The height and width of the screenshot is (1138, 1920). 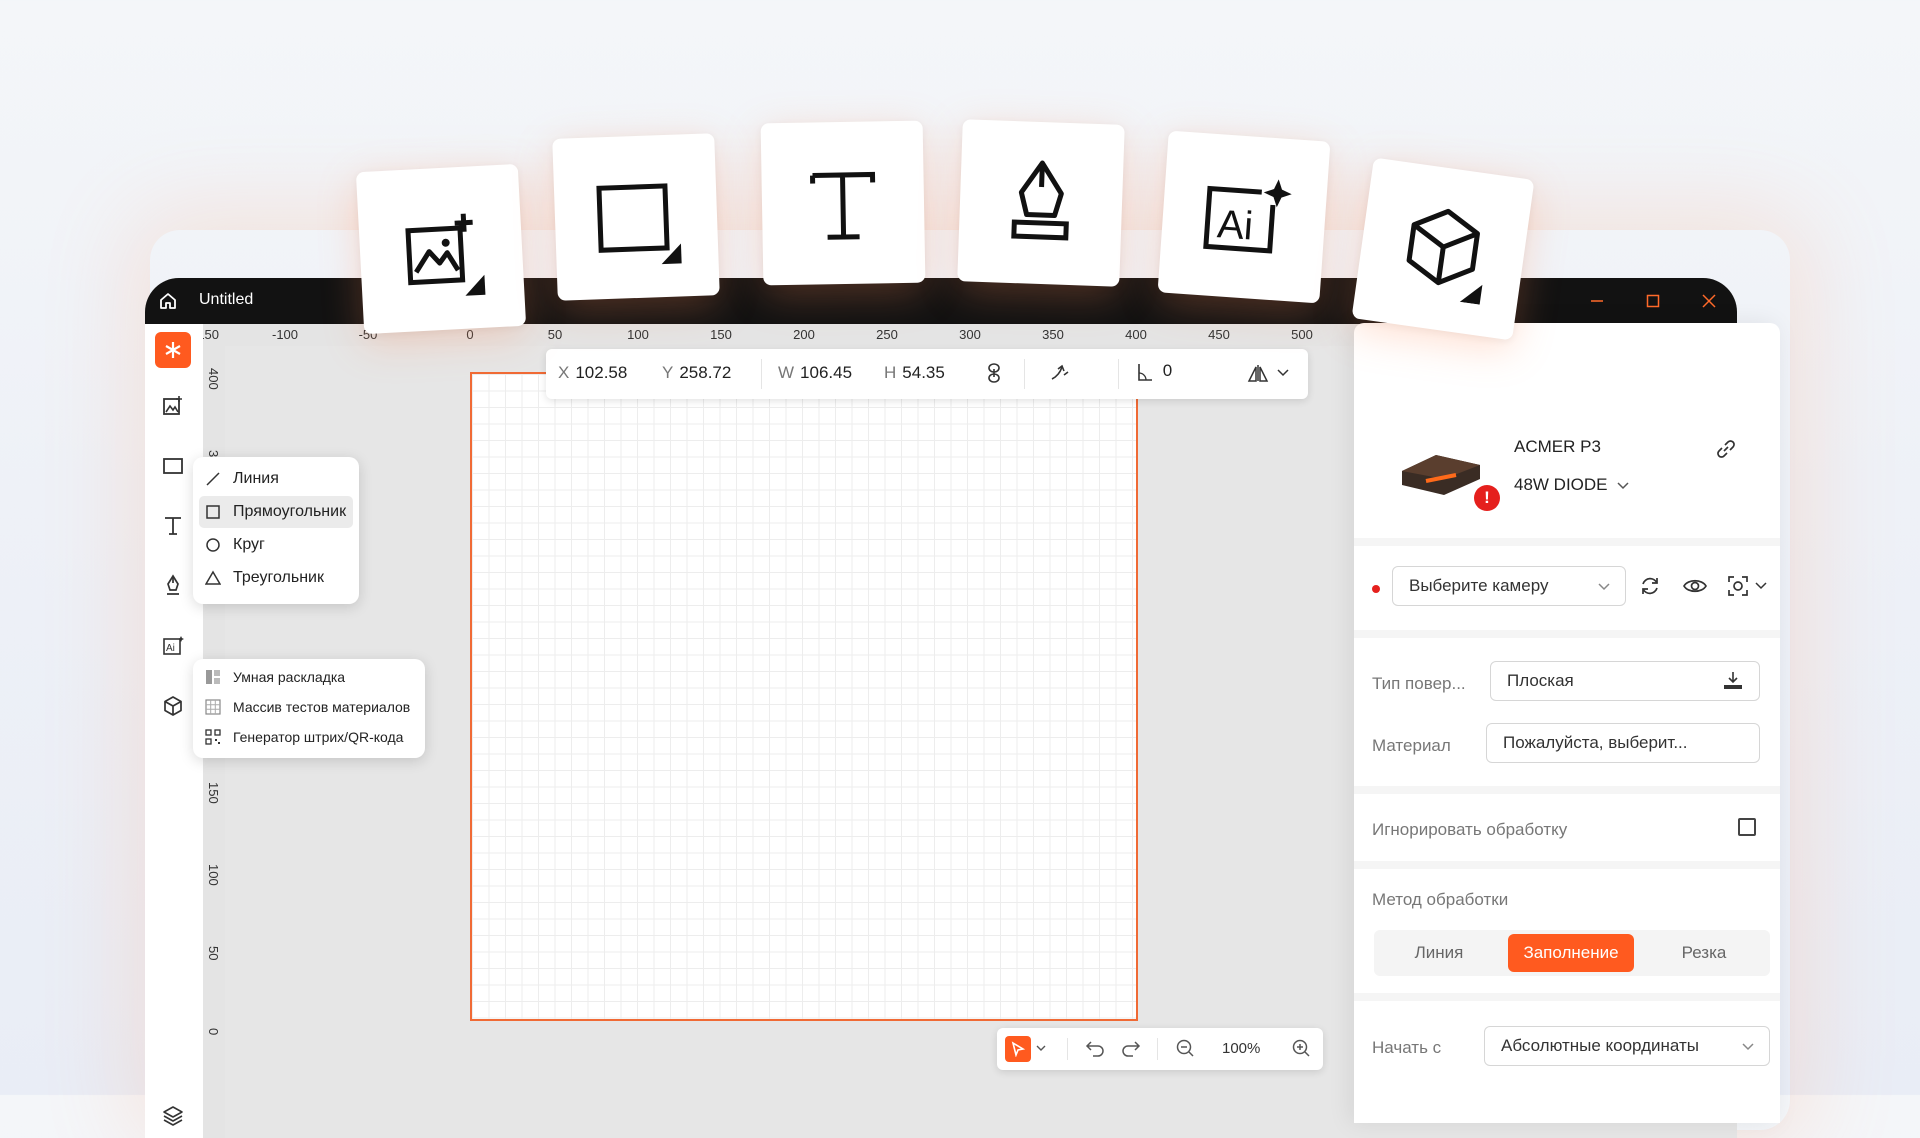 I want to click on ruler-tick: 100, so click(x=213, y=875).